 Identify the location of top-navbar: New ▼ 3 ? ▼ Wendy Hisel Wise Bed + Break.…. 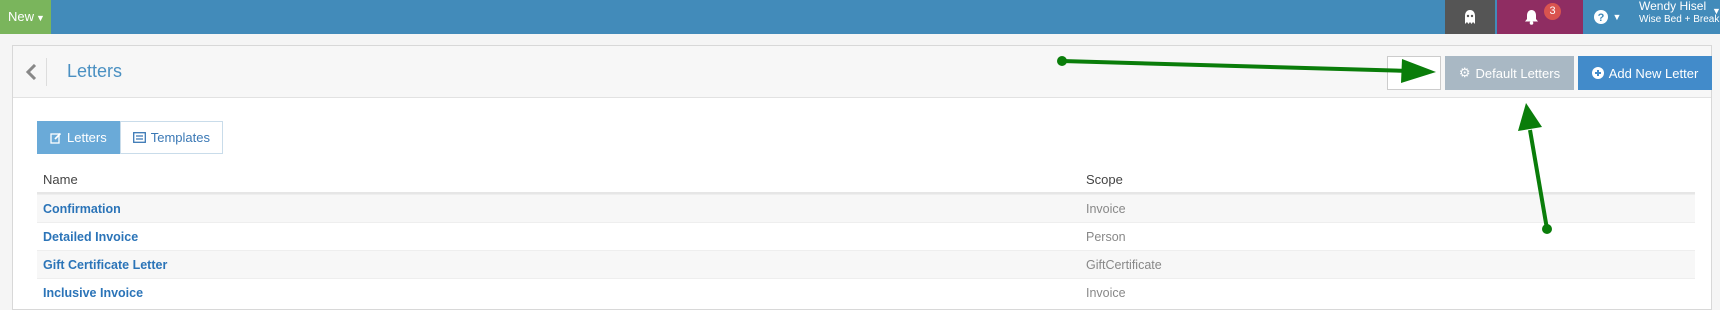
(860, 17).